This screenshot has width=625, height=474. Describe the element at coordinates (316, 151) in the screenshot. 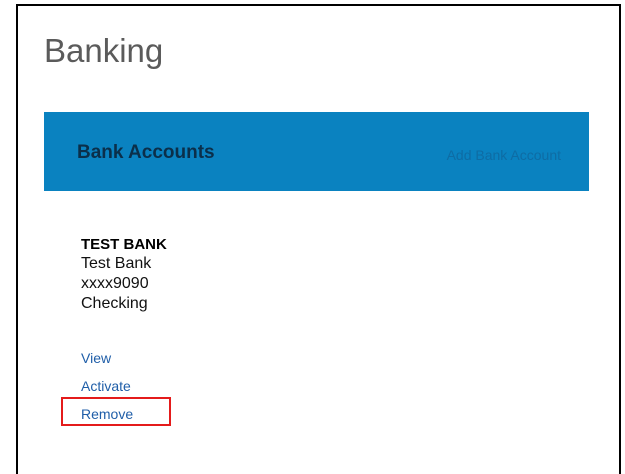

I see `bank-accounts-header: Bank Accounts Add Bank Account` at that location.